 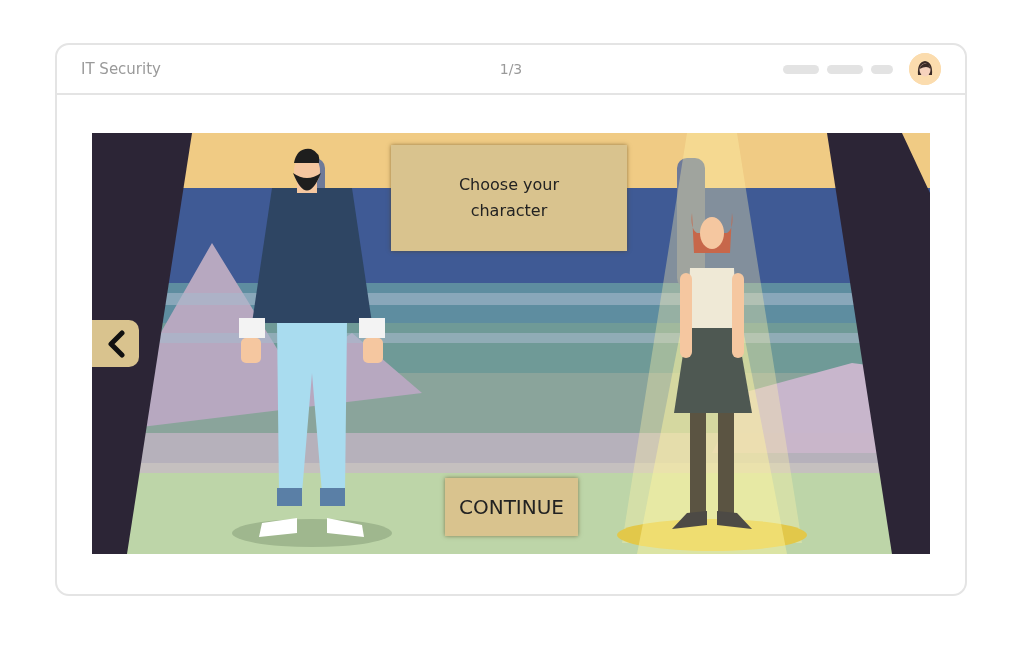 What do you see at coordinates (511, 69) in the screenshot?
I see `page-counter: 1/3` at bounding box center [511, 69].